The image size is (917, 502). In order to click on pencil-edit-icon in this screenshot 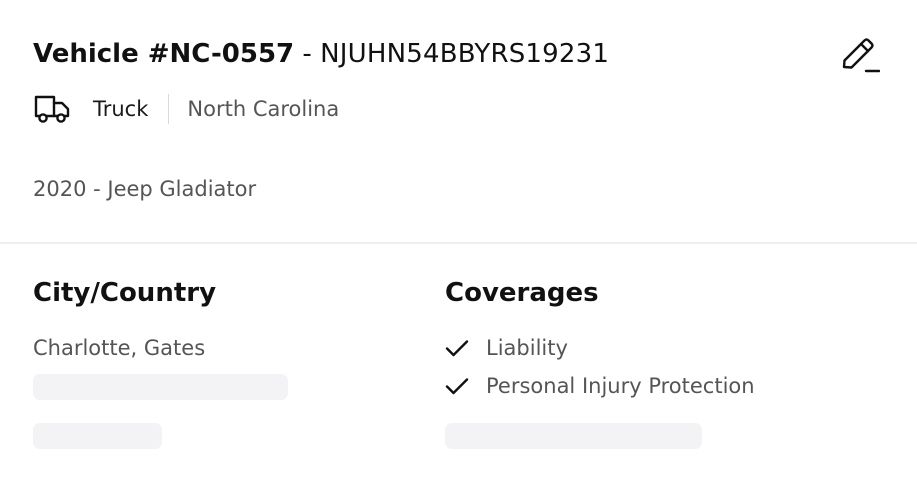, I will do `click(860, 57)`.